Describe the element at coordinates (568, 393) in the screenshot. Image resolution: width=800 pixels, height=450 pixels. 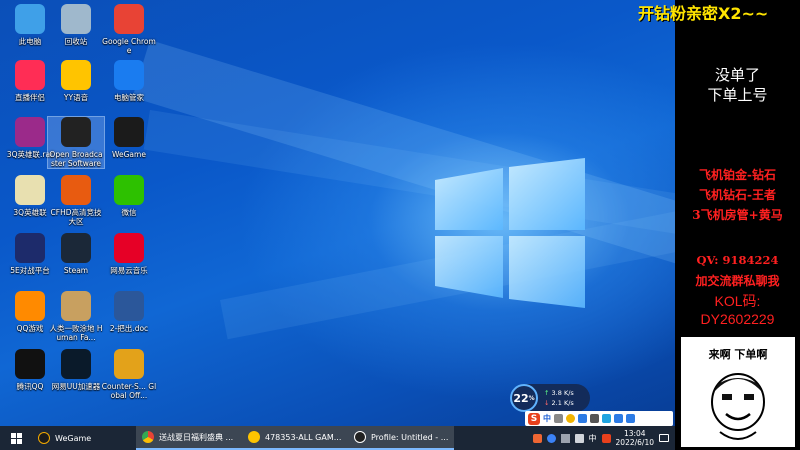
I see `upload-unit: K/s` at that location.